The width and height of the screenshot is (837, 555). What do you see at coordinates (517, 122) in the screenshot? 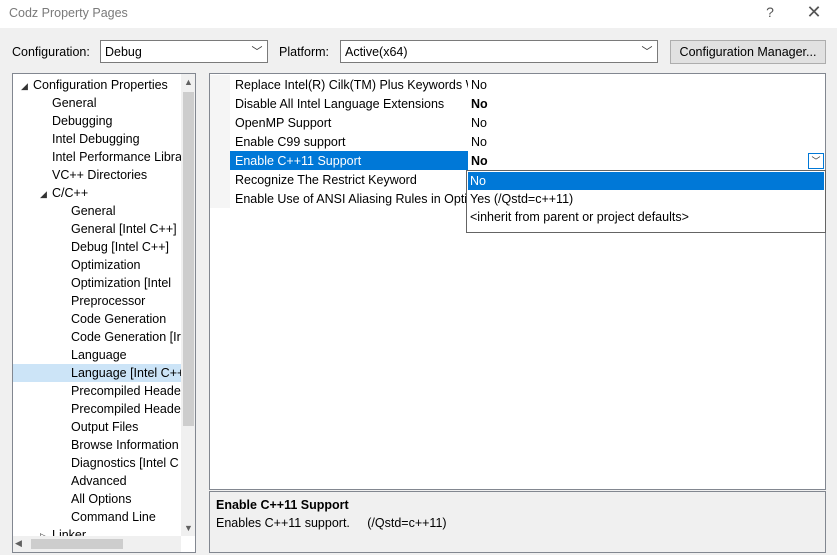
I see `property-row: OpenMP Support No` at bounding box center [517, 122].